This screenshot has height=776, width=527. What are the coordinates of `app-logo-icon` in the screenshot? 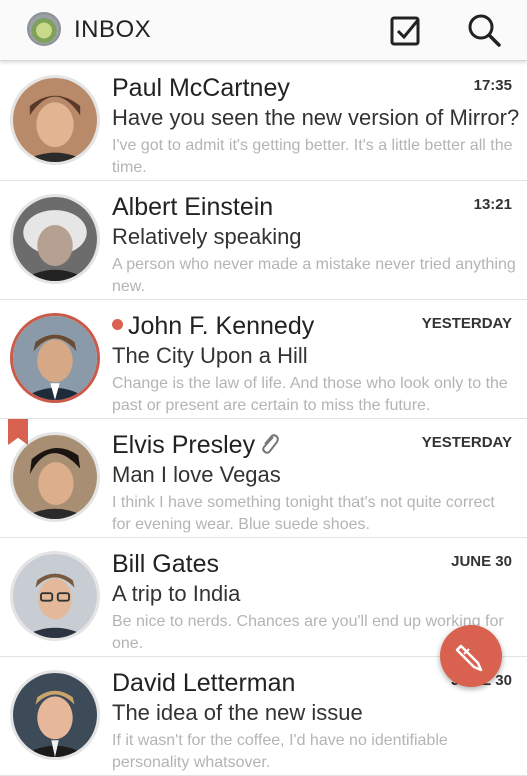 It's located at (44, 29).